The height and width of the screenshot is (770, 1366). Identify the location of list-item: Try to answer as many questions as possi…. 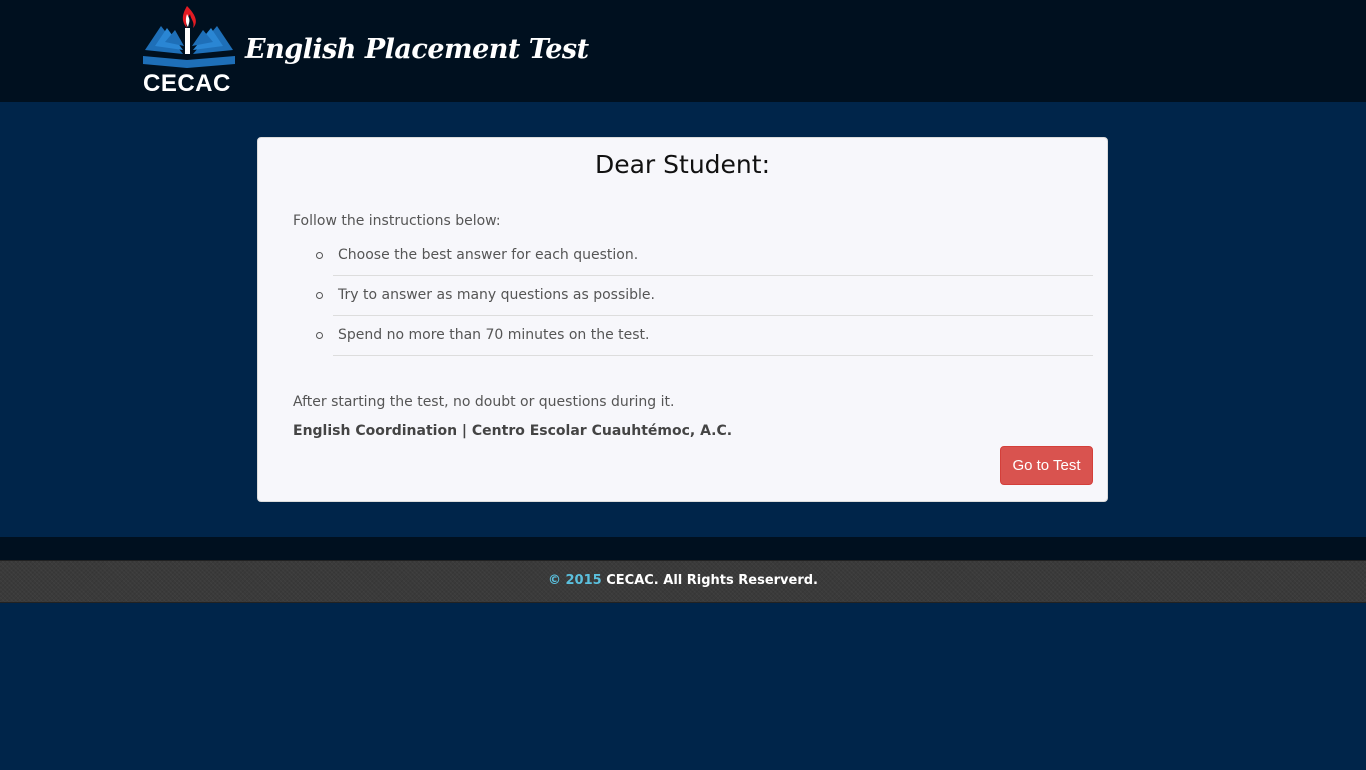
(704, 296).